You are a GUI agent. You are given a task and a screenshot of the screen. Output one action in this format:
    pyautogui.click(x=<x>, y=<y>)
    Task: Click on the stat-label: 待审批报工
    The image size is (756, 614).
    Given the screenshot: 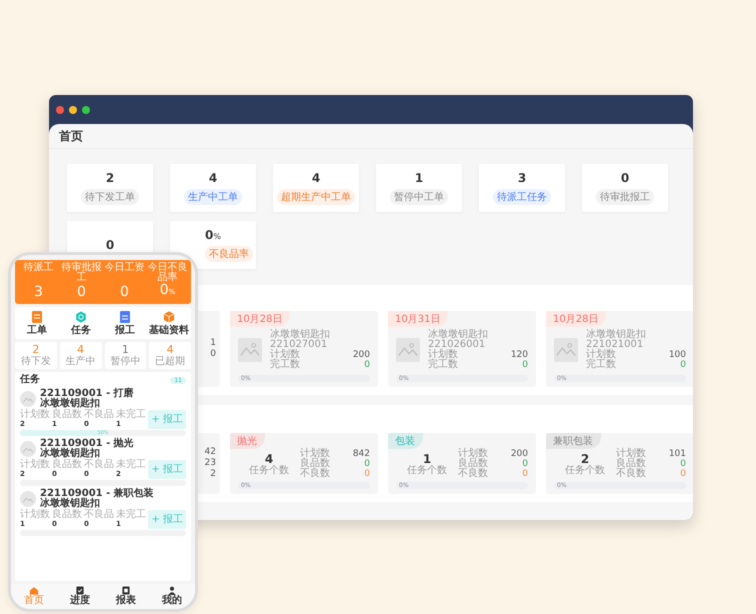 What is the action you would take?
    pyautogui.click(x=625, y=197)
    